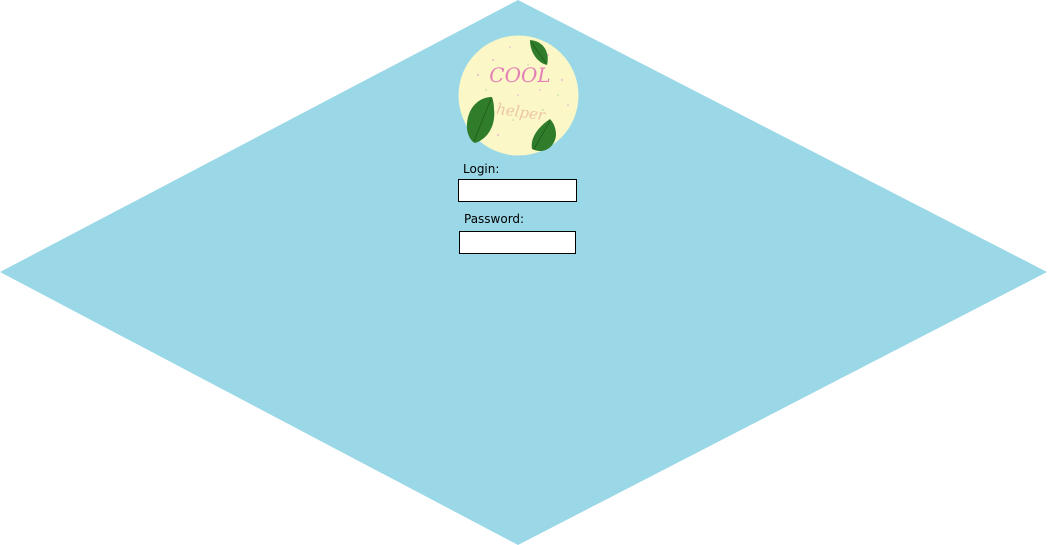 The height and width of the screenshot is (545, 1049). What do you see at coordinates (481, 169) in the screenshot?
I see `login-label: Login:` at bounding box center [481, 169].